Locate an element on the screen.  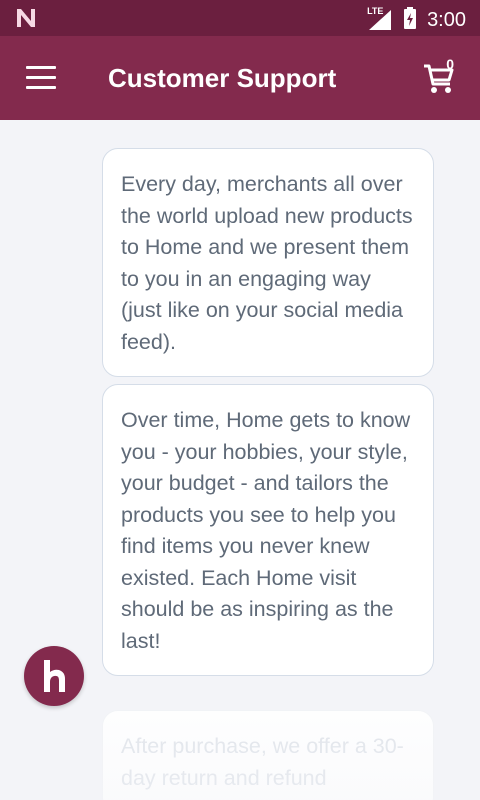
signal-icon: LTE is located at coordinates (380, 19).